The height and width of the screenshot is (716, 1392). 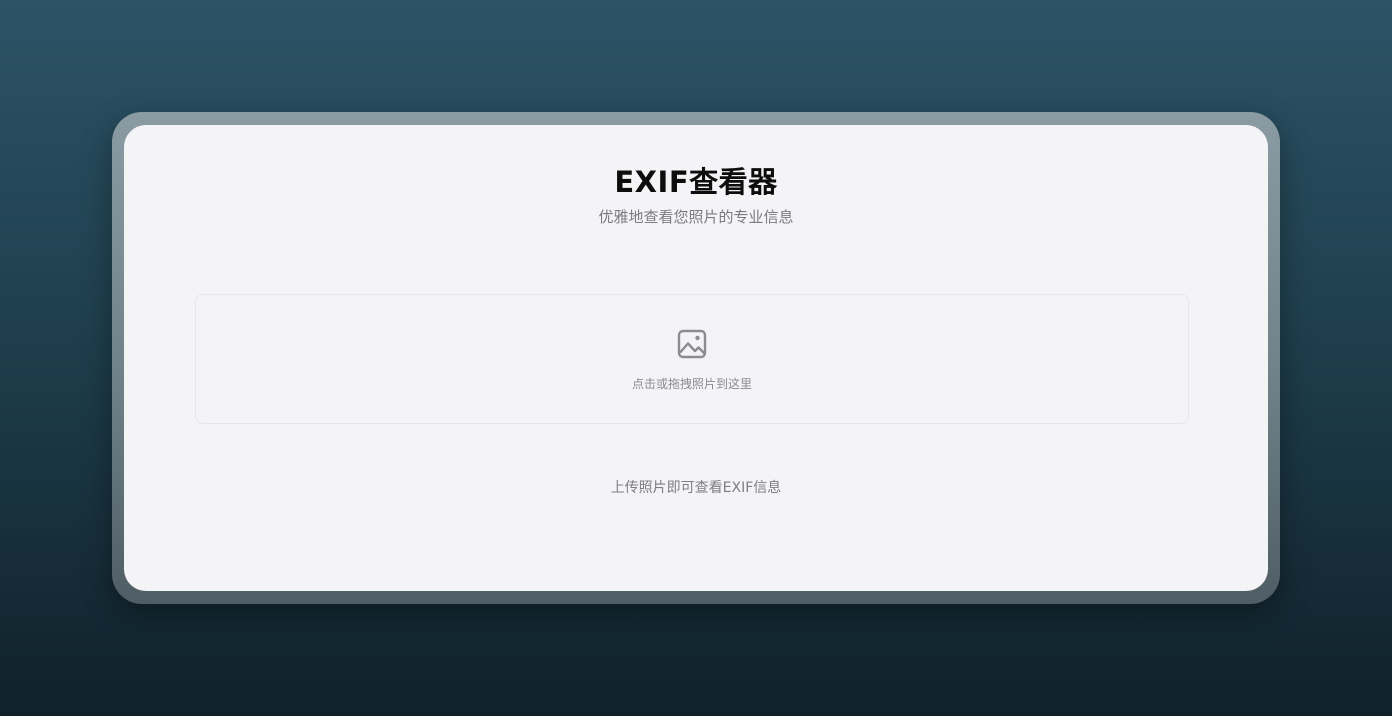 I want to click on page-subtitle: 优雅地查看您照片的专业信息, so click(x=696, y=217).